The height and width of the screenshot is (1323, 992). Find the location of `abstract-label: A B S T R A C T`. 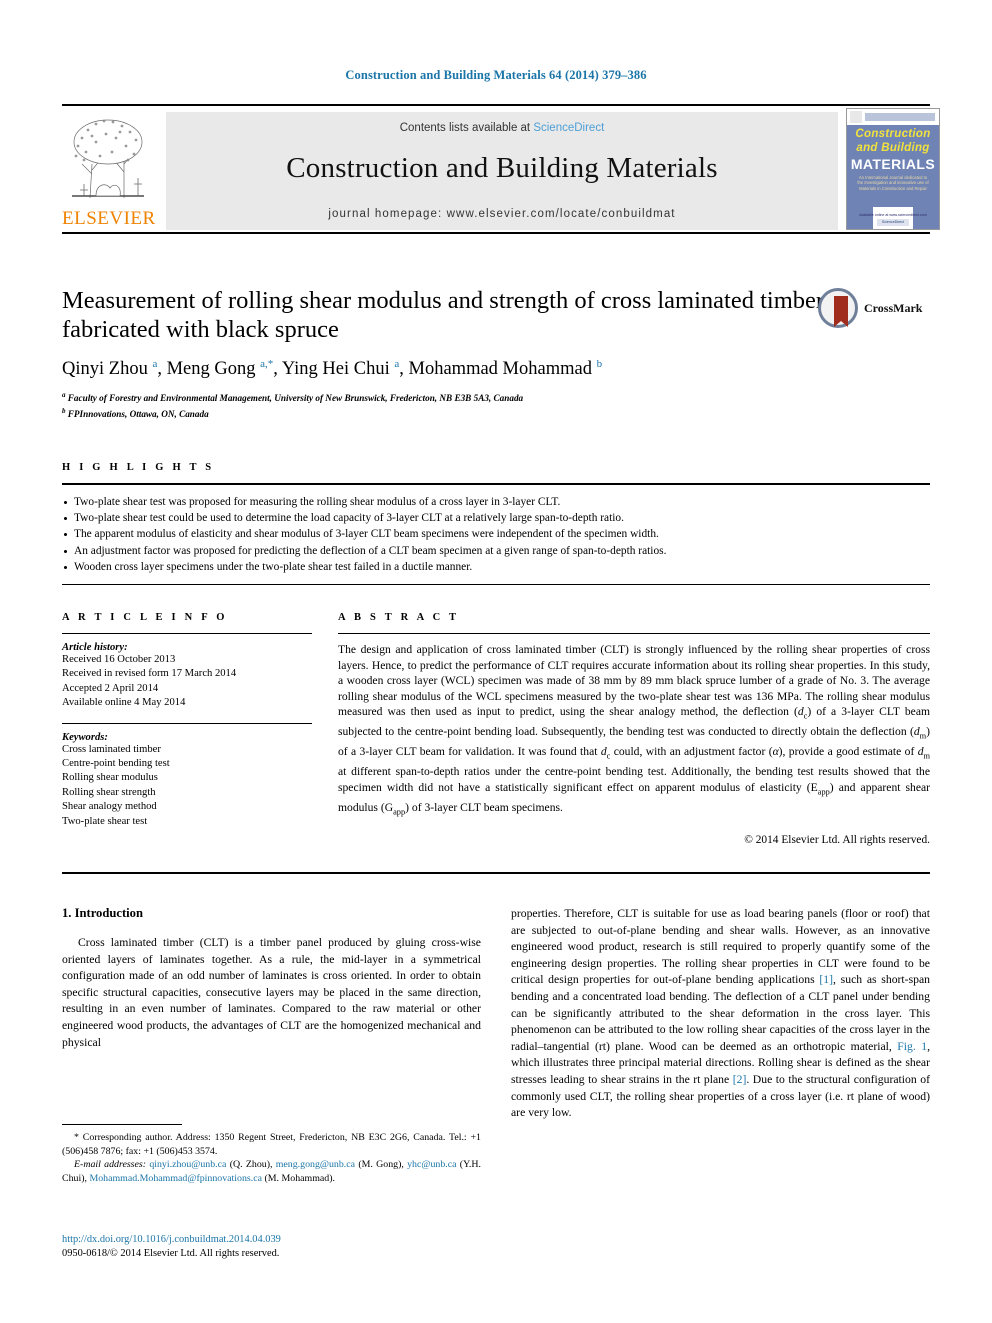

abstract-label: A B S T R A C T is located at coordinates (399, 617).